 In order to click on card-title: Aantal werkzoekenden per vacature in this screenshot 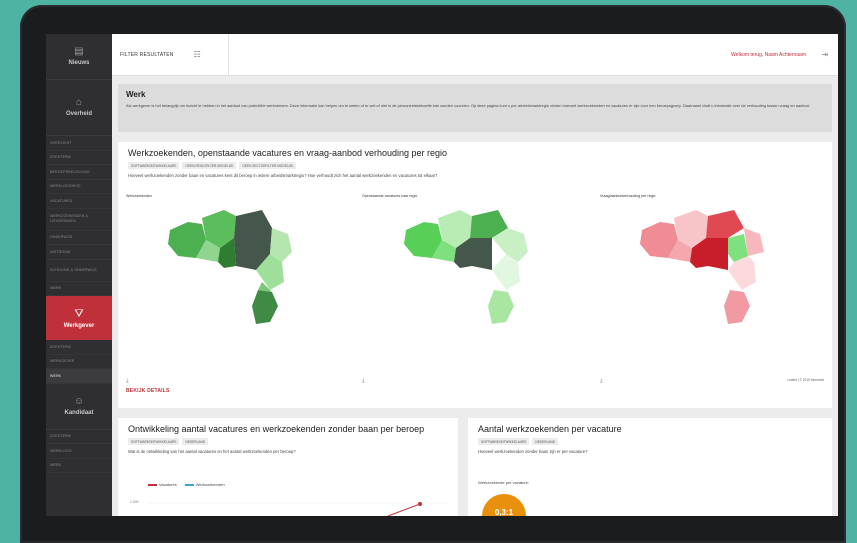, I will do `click(550, 429)`.